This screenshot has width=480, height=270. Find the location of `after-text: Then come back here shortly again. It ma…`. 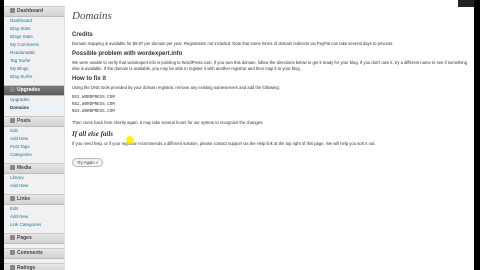

after-text: Then come back here shortly again. It ma… is located at coordinates (168, 122).